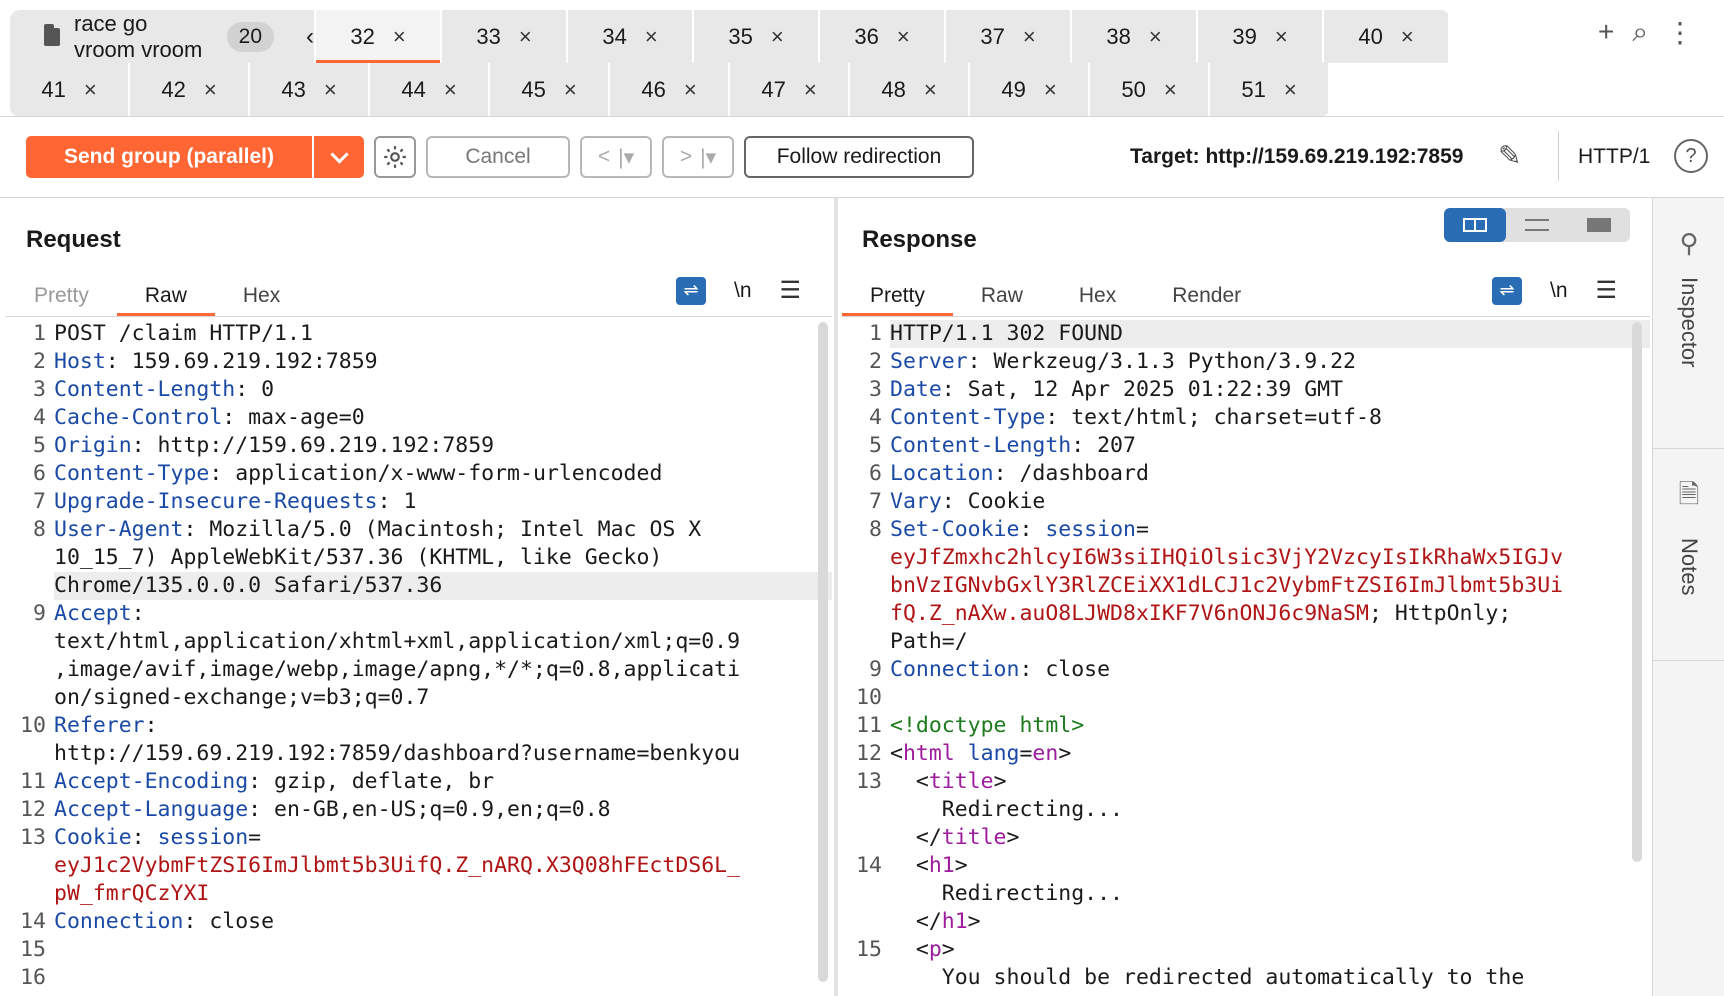 The image size is (1724, 996). Describe the element at coordinates (823, 652) in the screenshot. I see `request-scrollbar` at that location.